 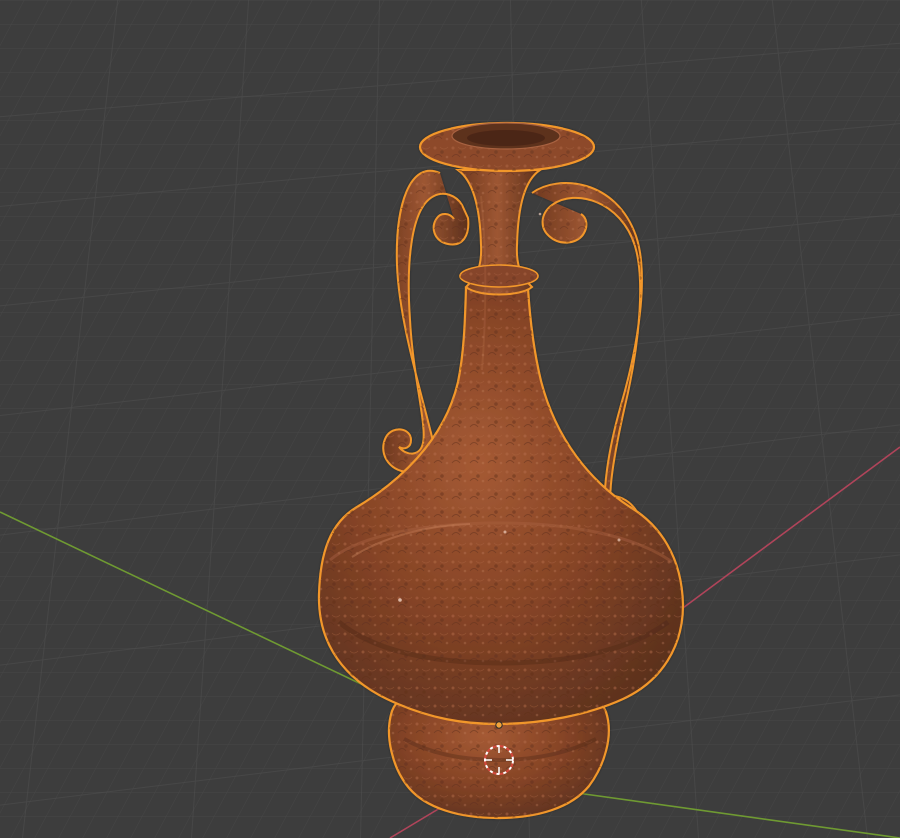 I want to click on neck-ring-texture, so click(x=499, y=276).